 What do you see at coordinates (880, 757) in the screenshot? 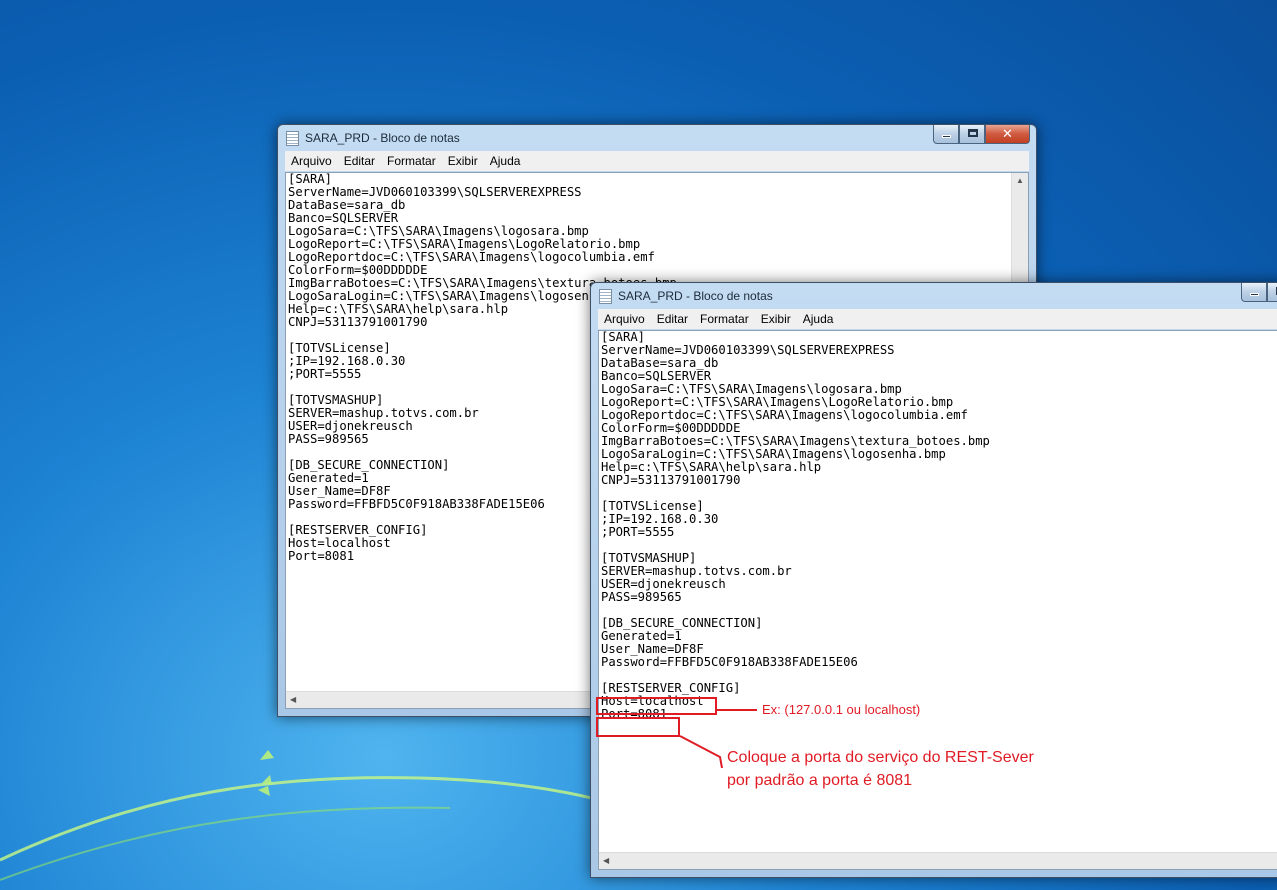
I see `port-annotation-line1: Coloque a porta do serviço do REST-Sever` at bounding box center [880, 757].